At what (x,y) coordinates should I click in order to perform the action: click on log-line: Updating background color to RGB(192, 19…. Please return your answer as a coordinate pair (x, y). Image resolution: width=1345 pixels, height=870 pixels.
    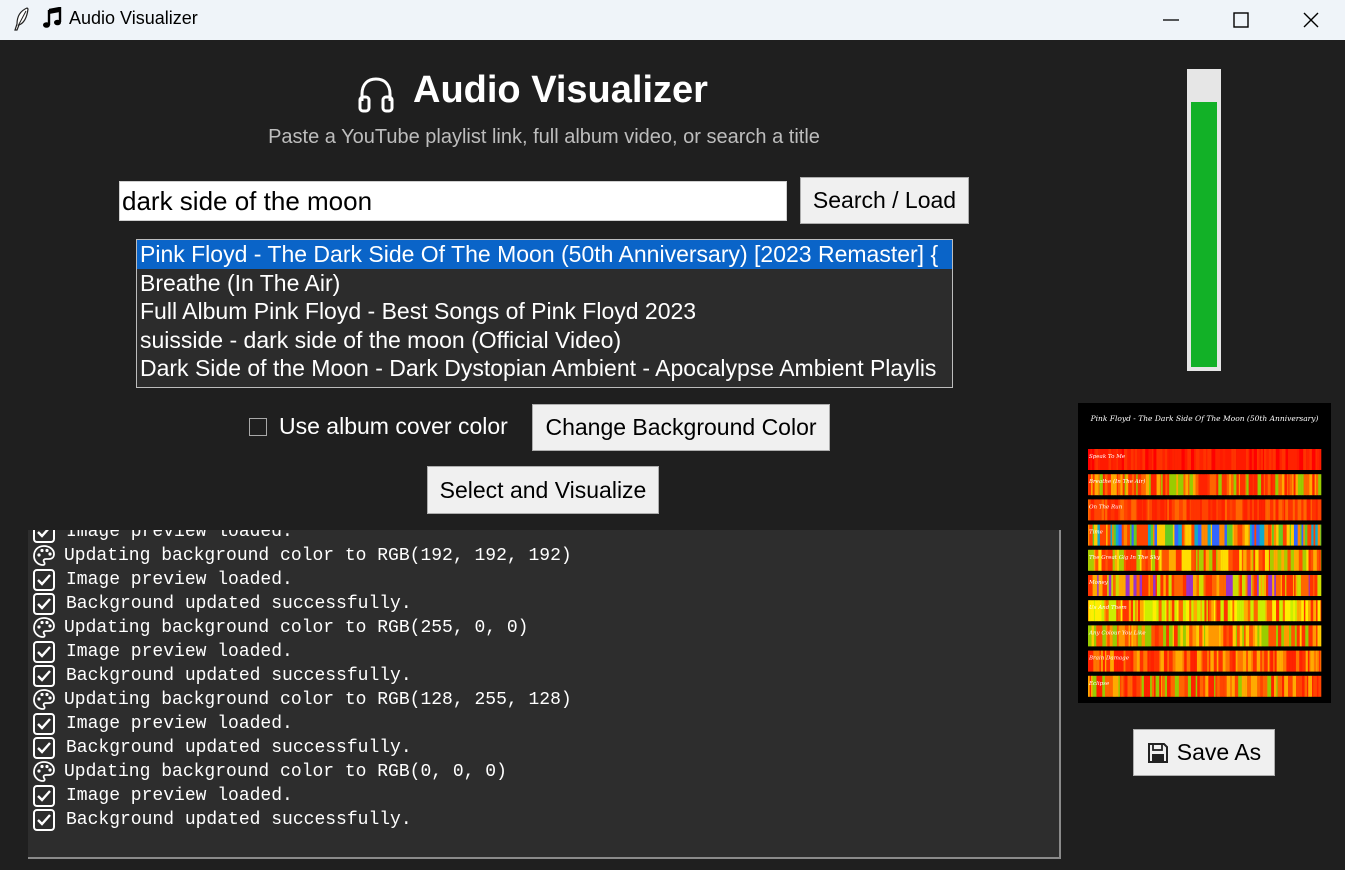
    Looking at the image, I should click on (302, 556).